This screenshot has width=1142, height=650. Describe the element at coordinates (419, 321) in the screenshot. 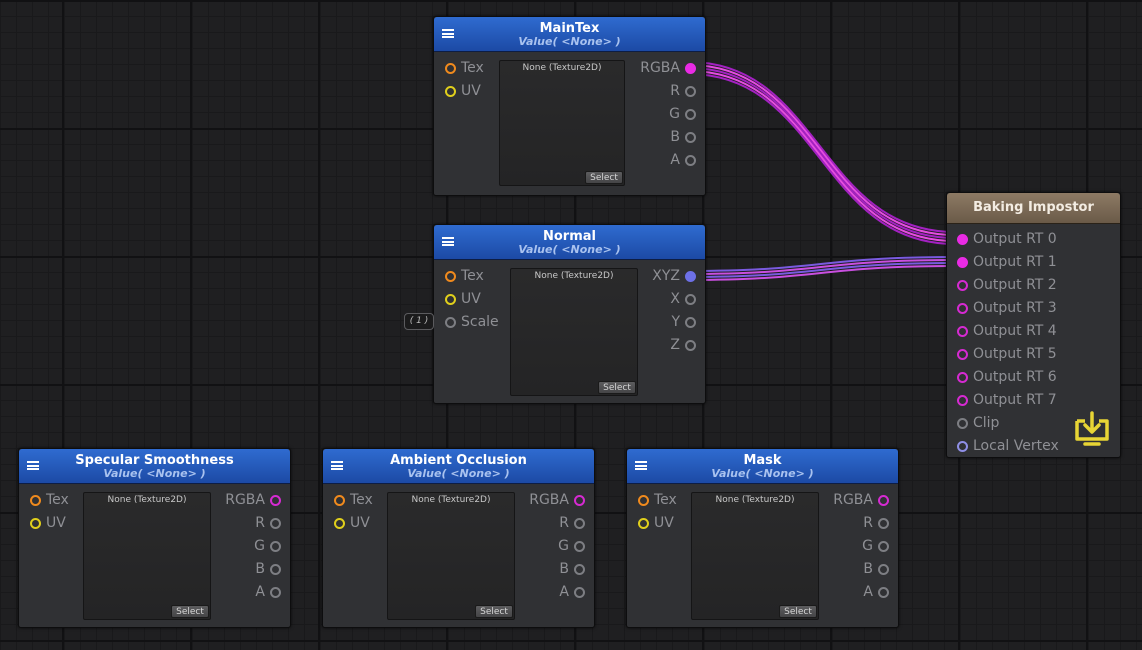

I see `scale-value-field: ( 1 )` at that location.